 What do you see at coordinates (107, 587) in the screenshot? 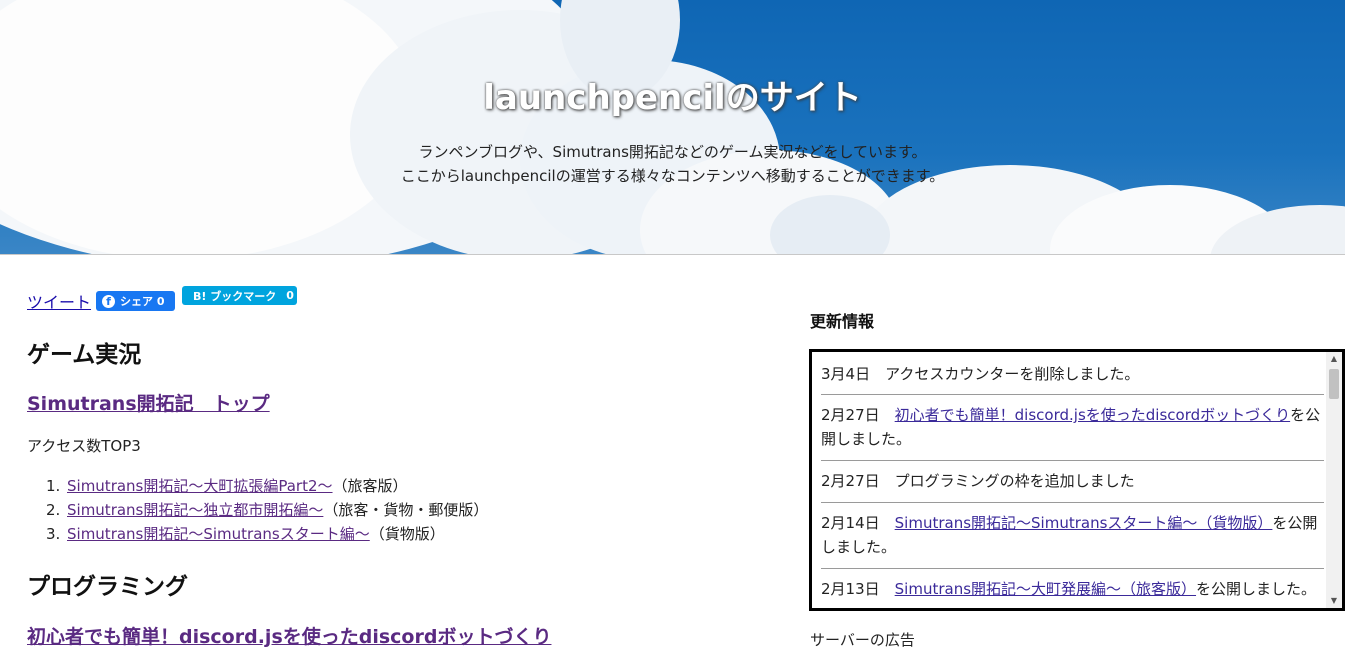
I see `programming-heading: プログラミング` at bounding box center [107, 587].